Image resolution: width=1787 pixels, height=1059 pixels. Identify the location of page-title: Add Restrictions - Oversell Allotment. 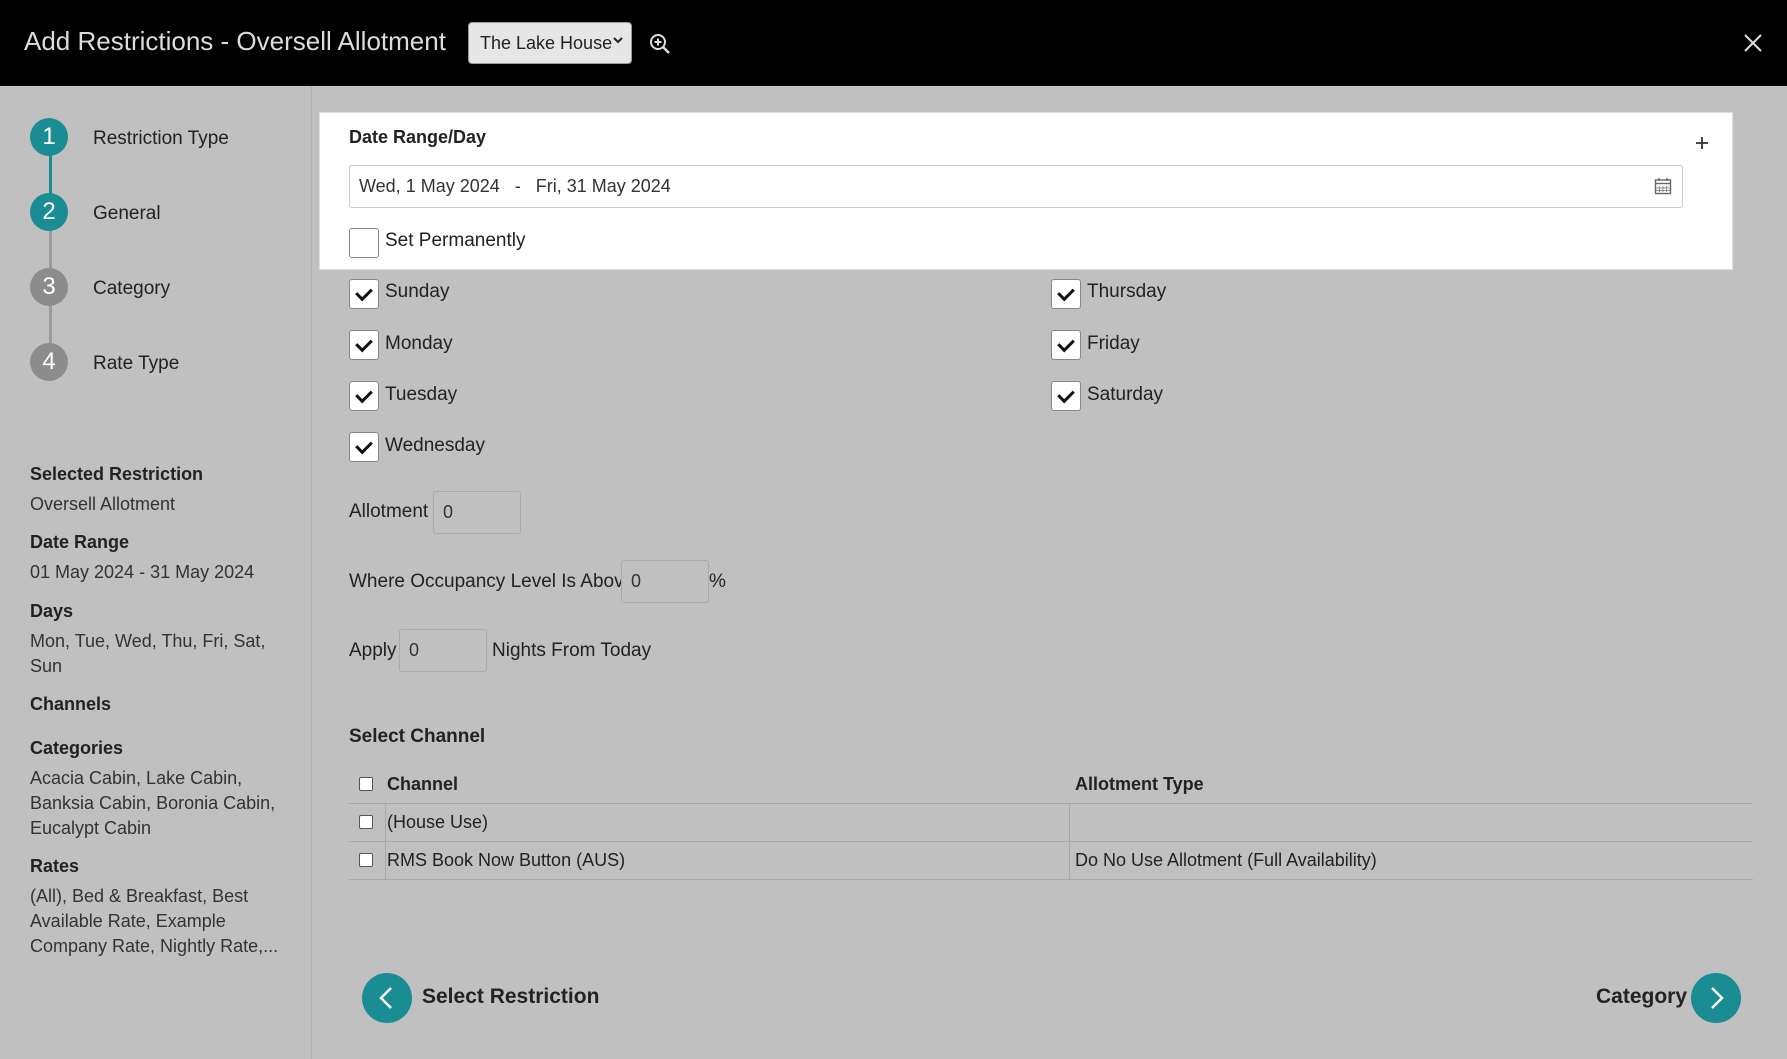
(235, 41).